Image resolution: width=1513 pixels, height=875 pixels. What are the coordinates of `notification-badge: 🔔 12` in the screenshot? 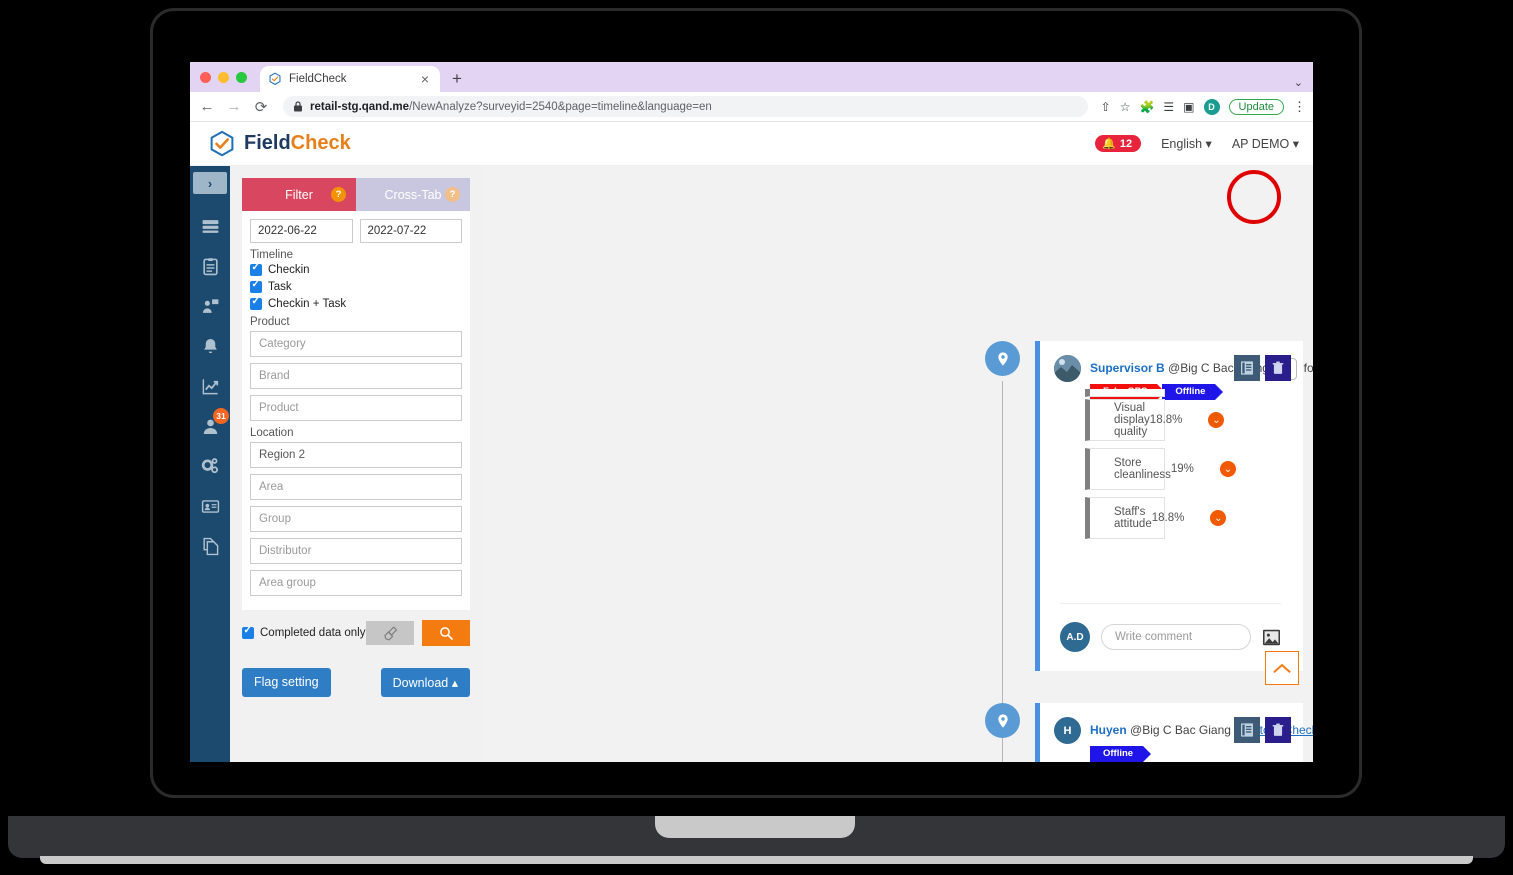 It's located at (1118, 143).